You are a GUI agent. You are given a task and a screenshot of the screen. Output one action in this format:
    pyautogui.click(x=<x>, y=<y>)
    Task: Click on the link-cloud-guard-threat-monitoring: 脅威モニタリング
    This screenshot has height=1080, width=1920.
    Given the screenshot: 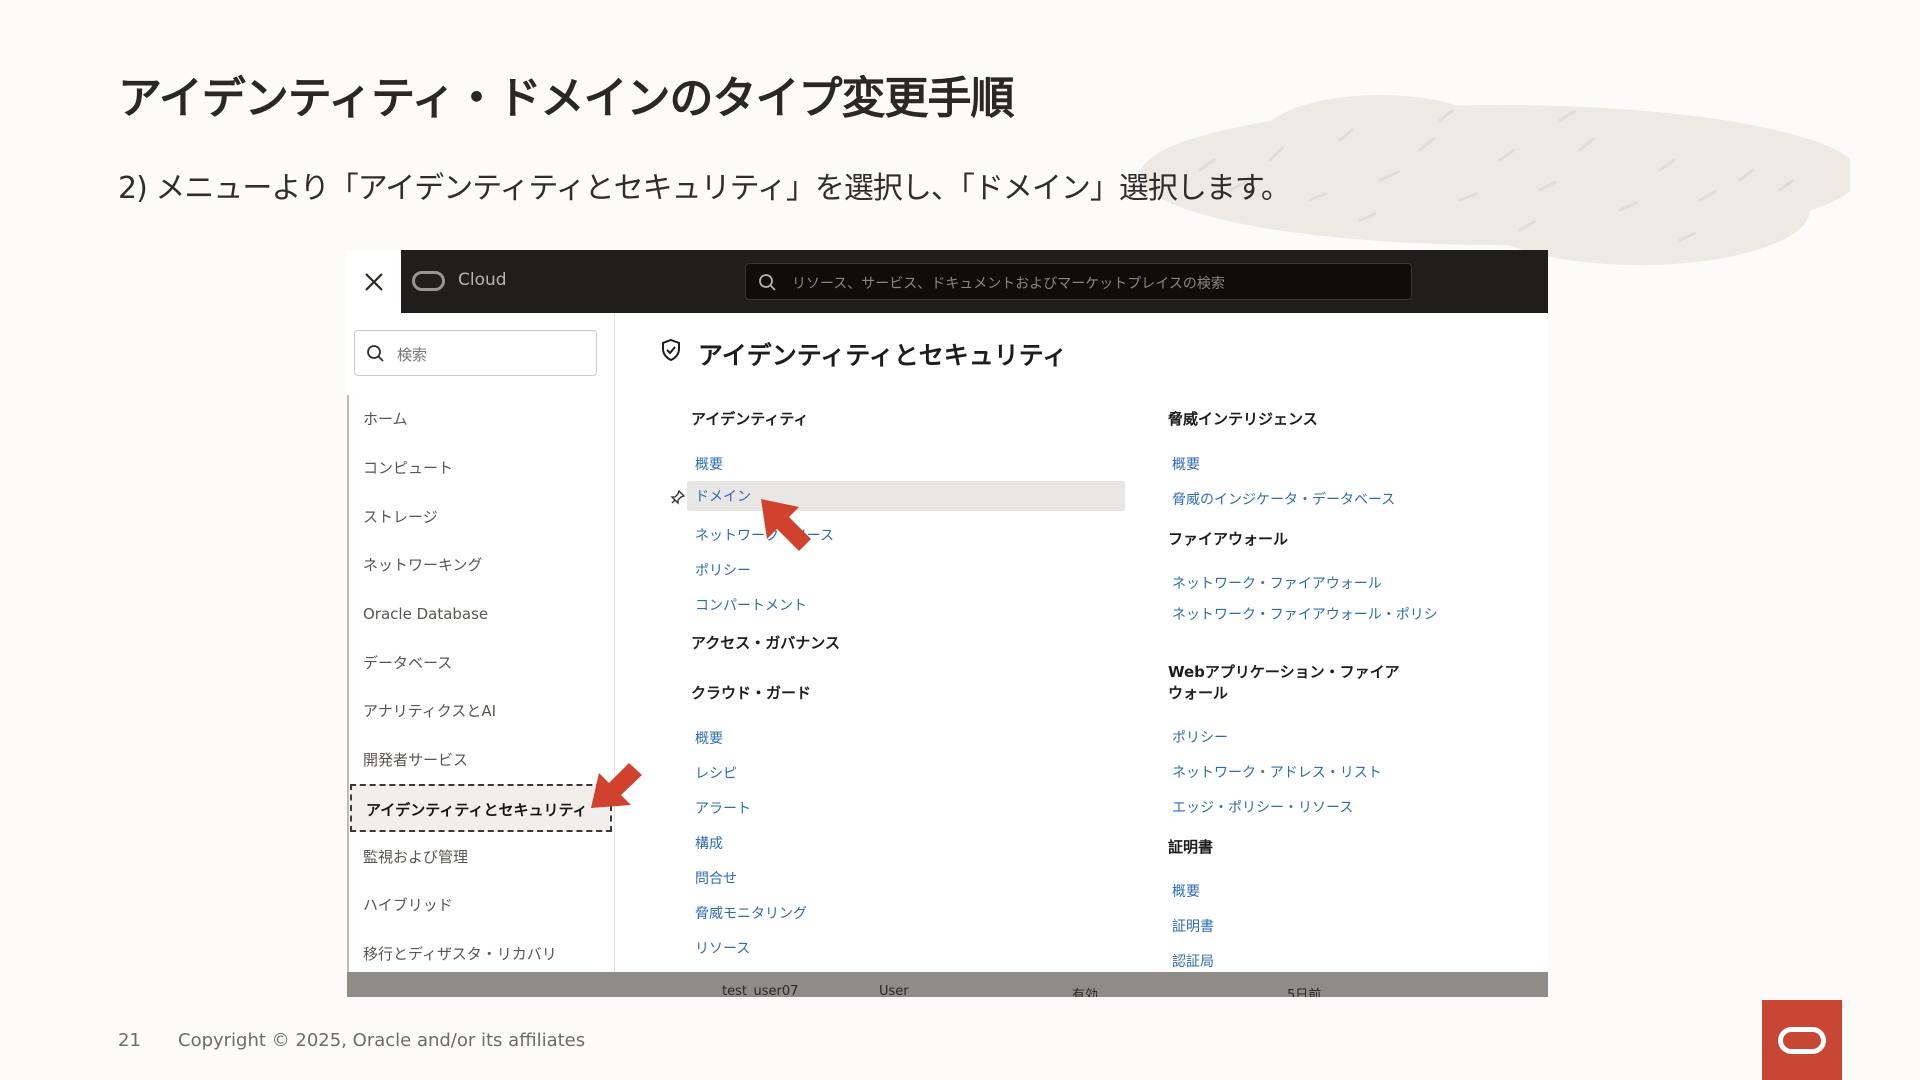 What is the action you would take?
    pyautogui.click(x=751, y=913)
    